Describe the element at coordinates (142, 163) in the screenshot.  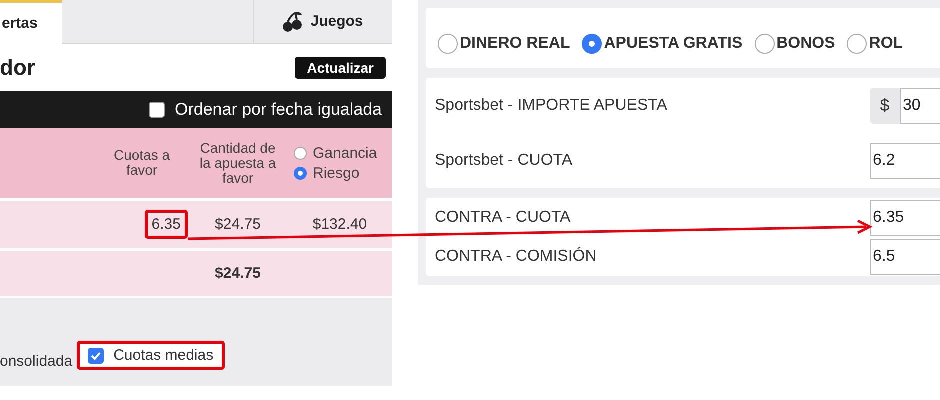
I see `column-header: Cuotas a favor` at that location.